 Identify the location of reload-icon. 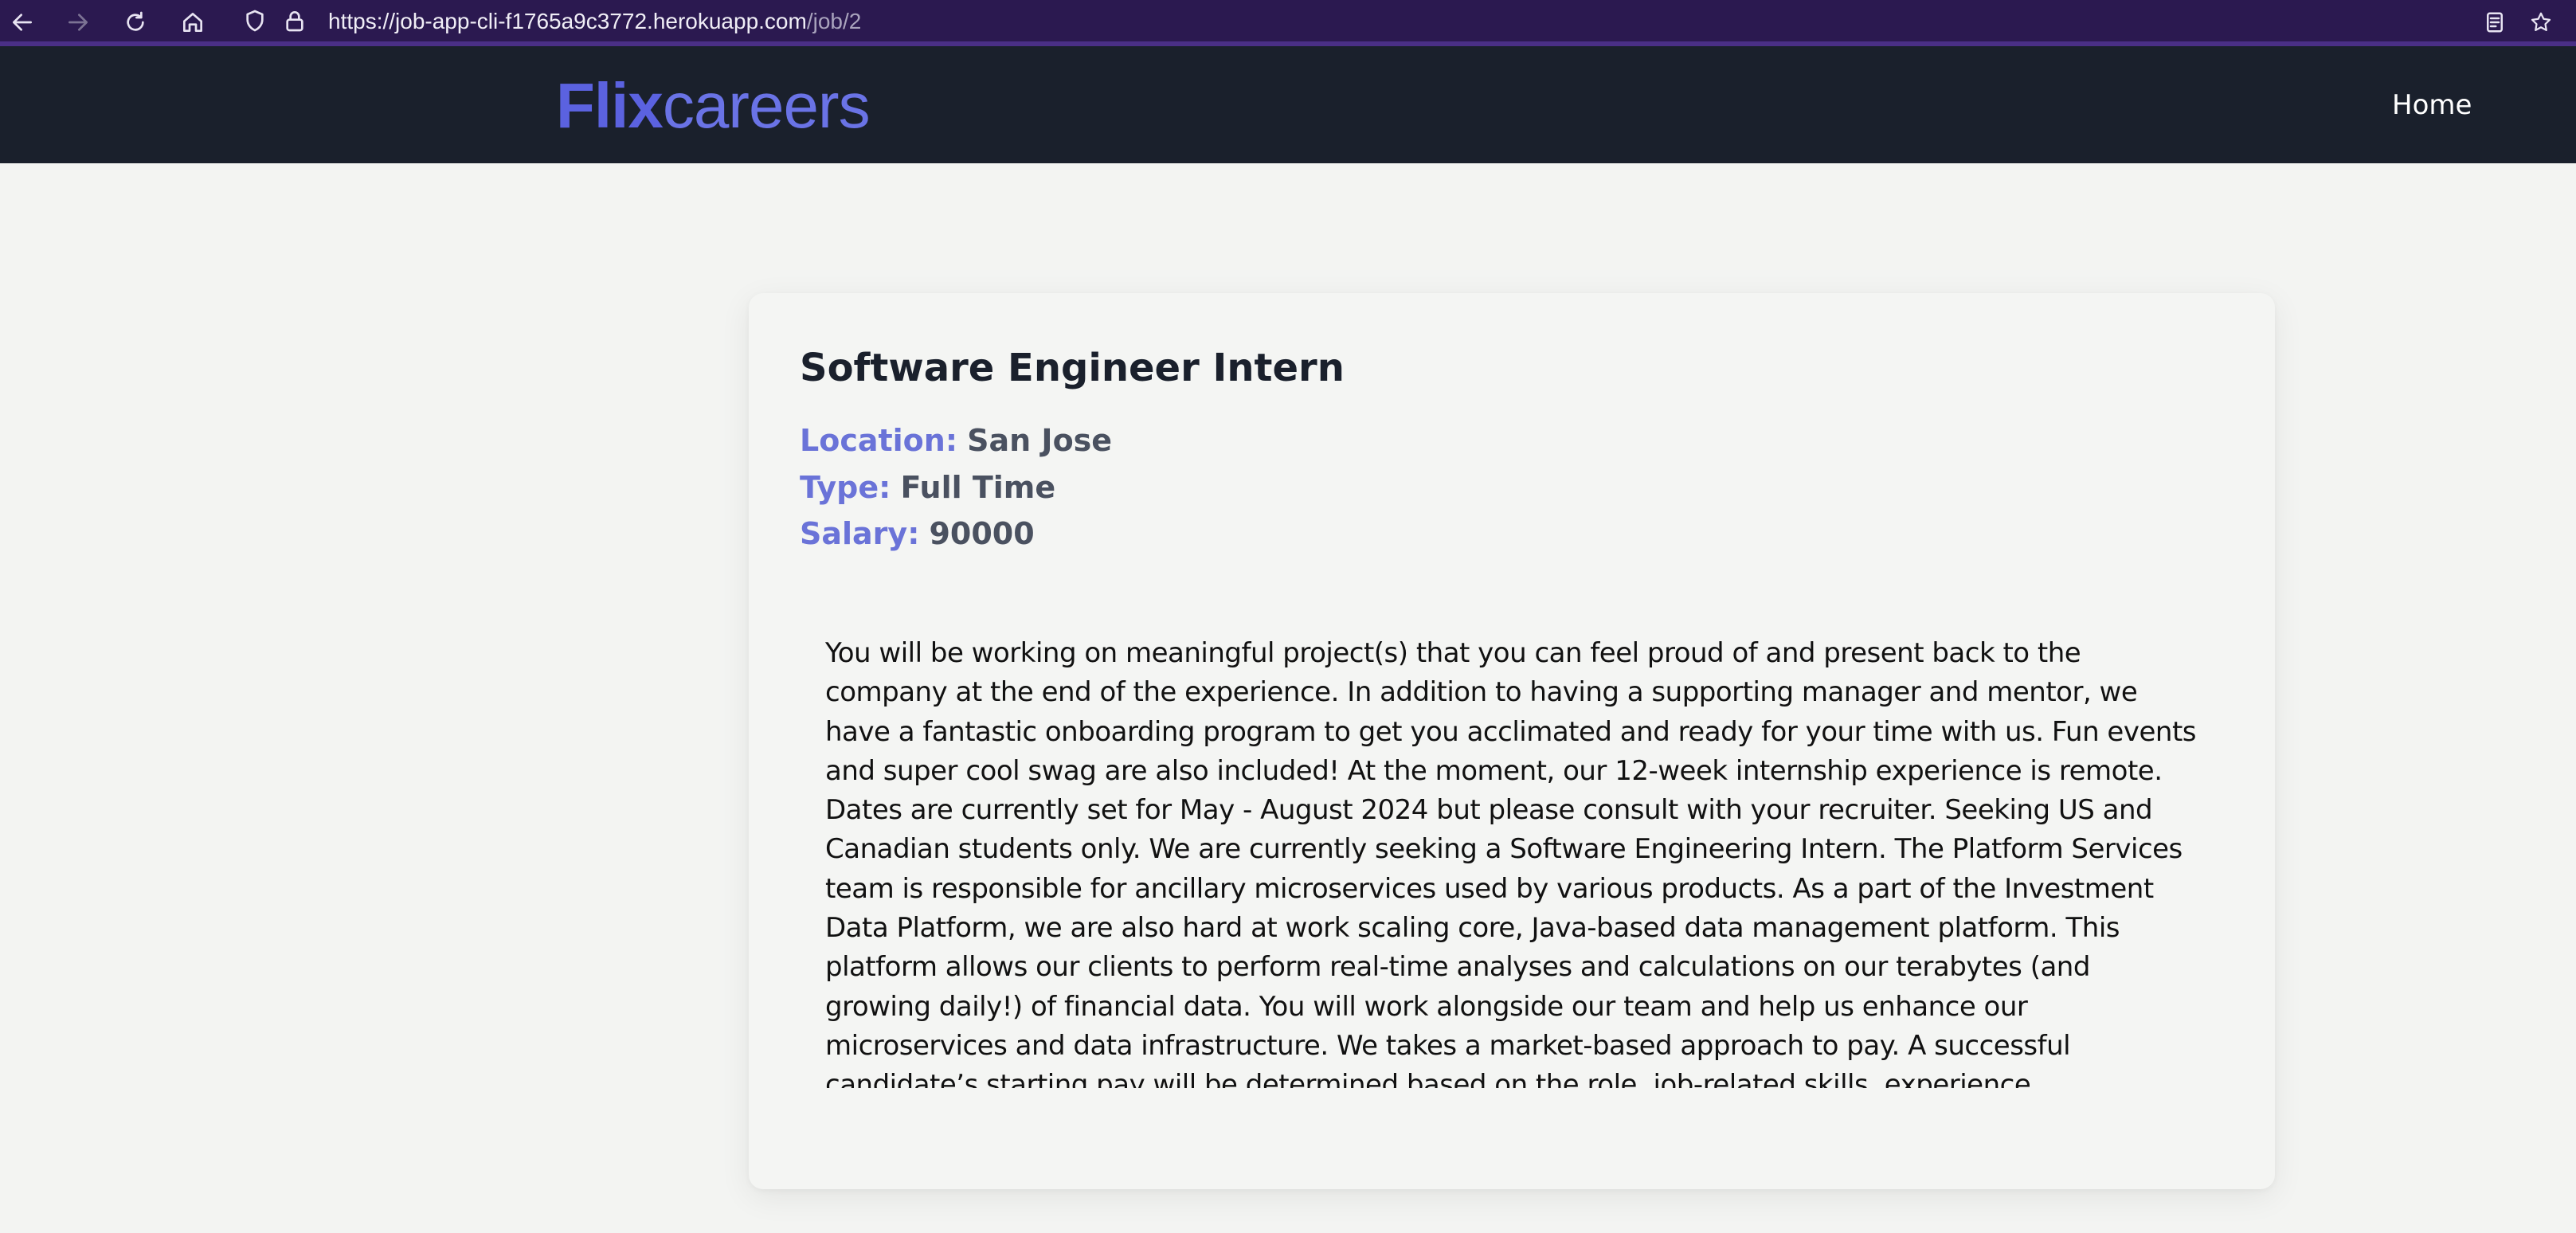
(135, 21).